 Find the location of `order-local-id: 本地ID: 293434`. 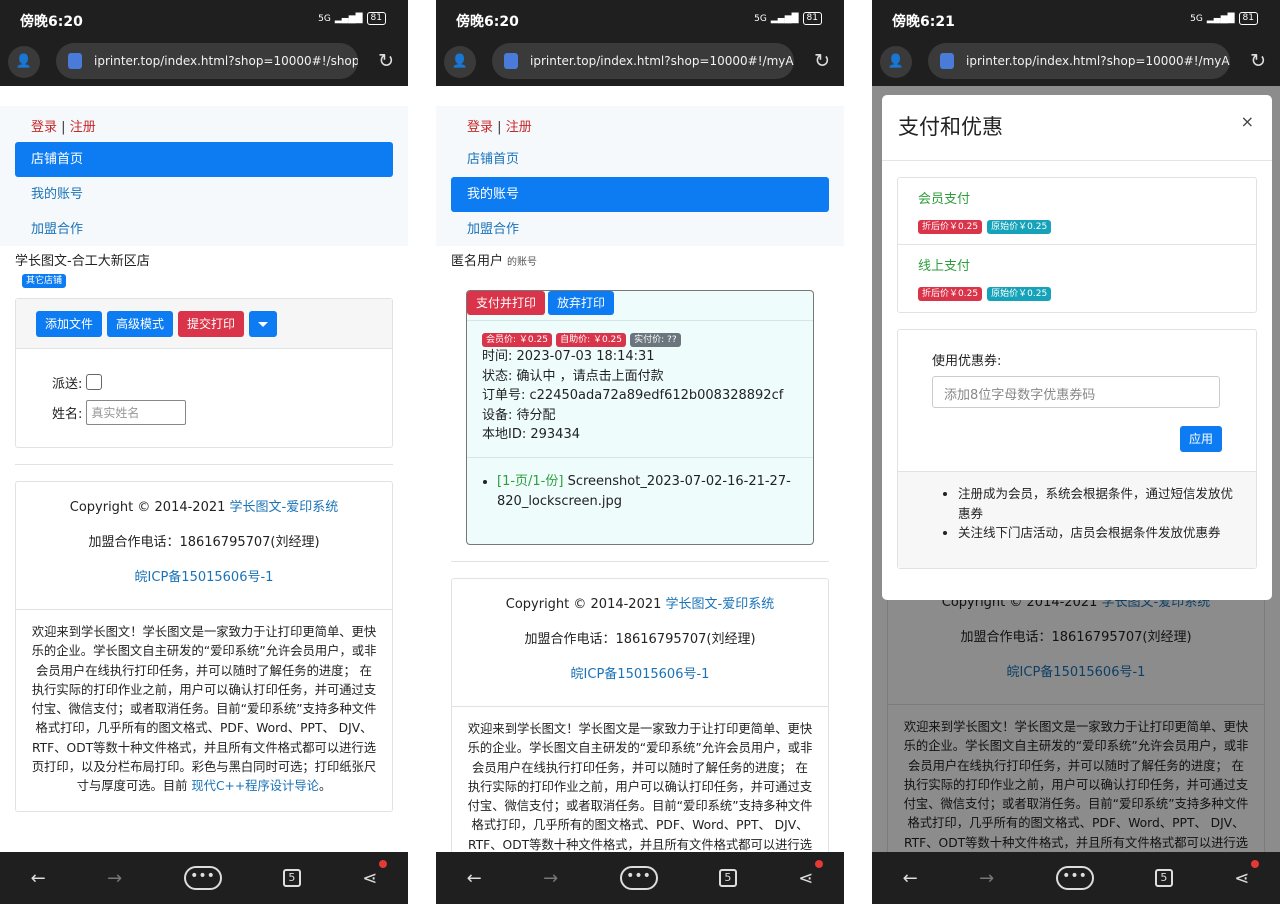

order-local-id: 本地ID: 293434 is located at coordinates (531, 434).